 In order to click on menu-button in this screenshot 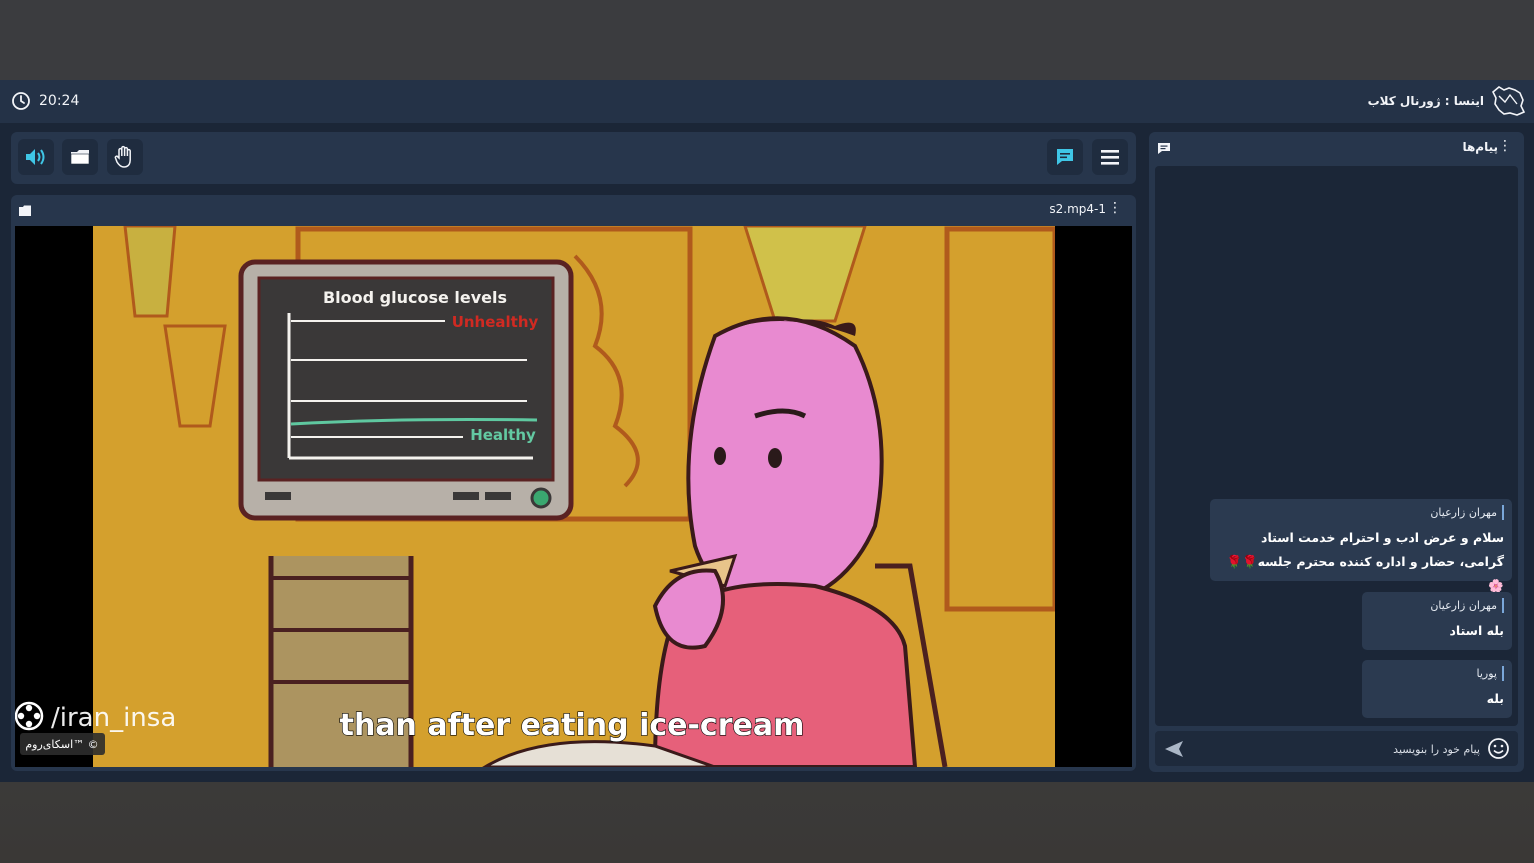, I will do `click(1110, 157)`.